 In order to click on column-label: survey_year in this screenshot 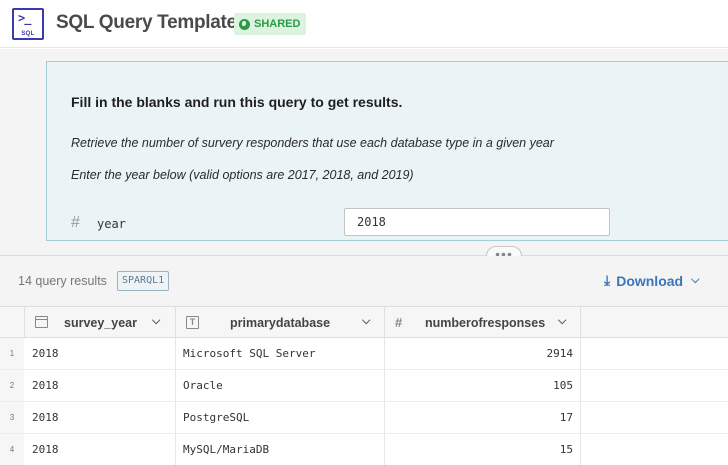, I will do `click(100, 323)`.